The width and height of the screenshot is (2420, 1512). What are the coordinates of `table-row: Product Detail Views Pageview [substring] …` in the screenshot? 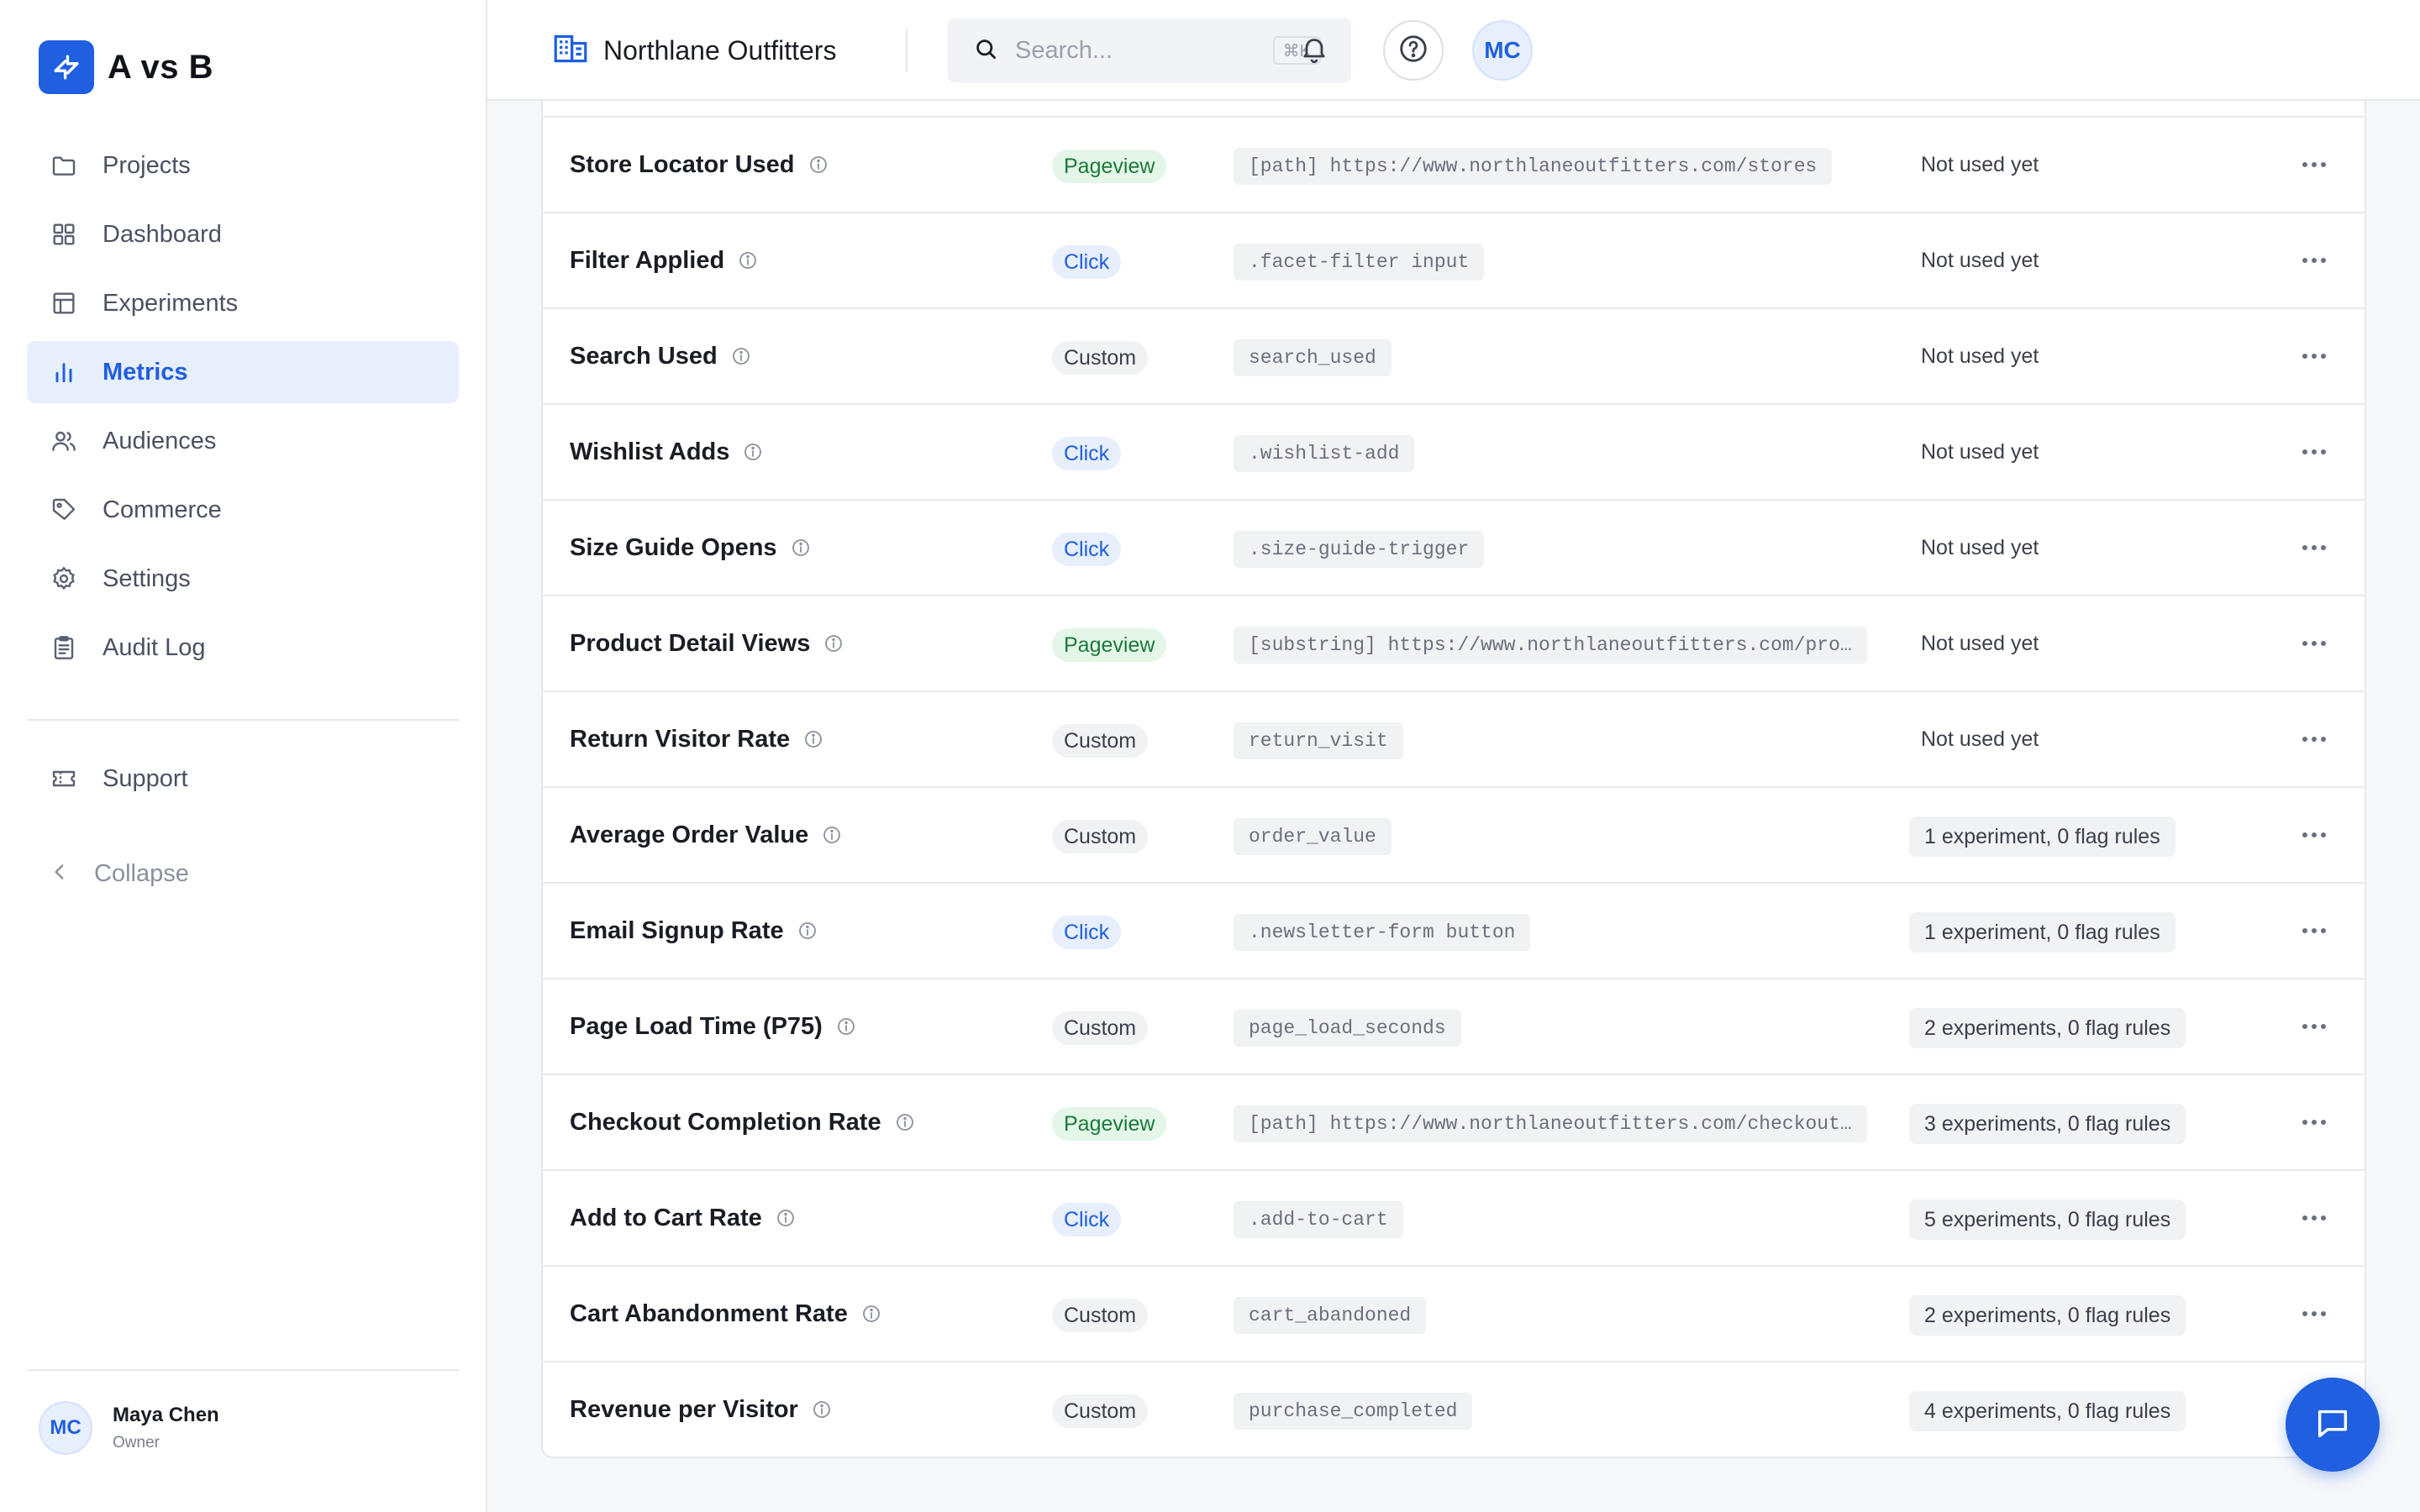 It's located at (1454, 642).